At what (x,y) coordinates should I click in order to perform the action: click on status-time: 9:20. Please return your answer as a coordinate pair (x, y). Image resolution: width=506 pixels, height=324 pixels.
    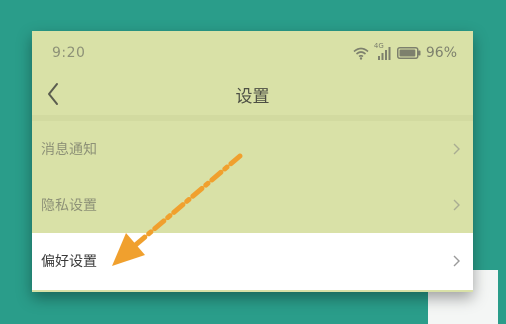
    Looking at the image, I should click on (69, 53).